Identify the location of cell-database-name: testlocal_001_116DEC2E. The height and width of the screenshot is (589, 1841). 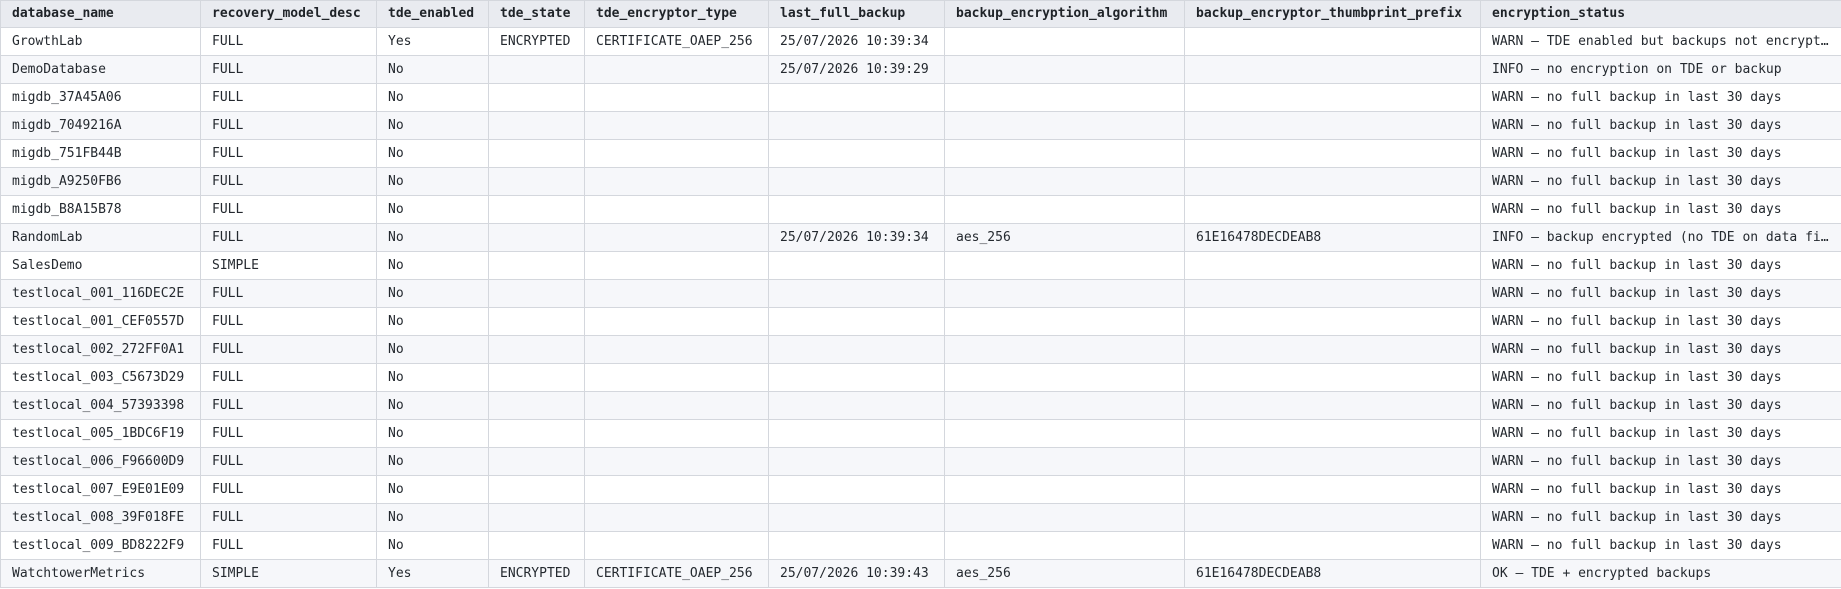
(100, 293).